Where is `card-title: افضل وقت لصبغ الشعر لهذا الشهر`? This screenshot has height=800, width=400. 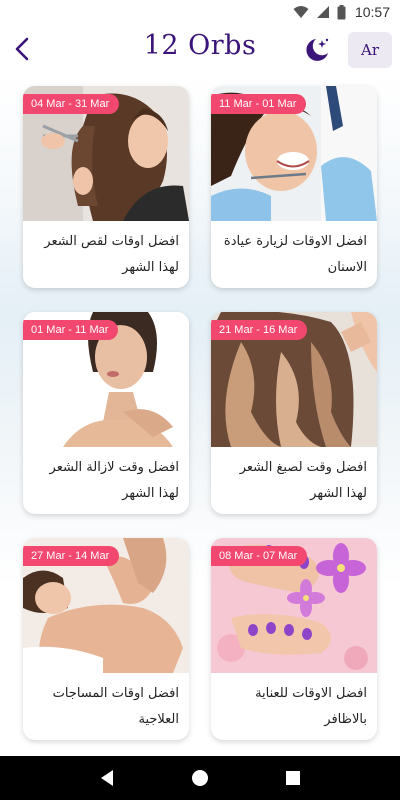 card-title: افضل وقت لصبغ الشعر لهذا الشهر is located at coordinates (303, 480).